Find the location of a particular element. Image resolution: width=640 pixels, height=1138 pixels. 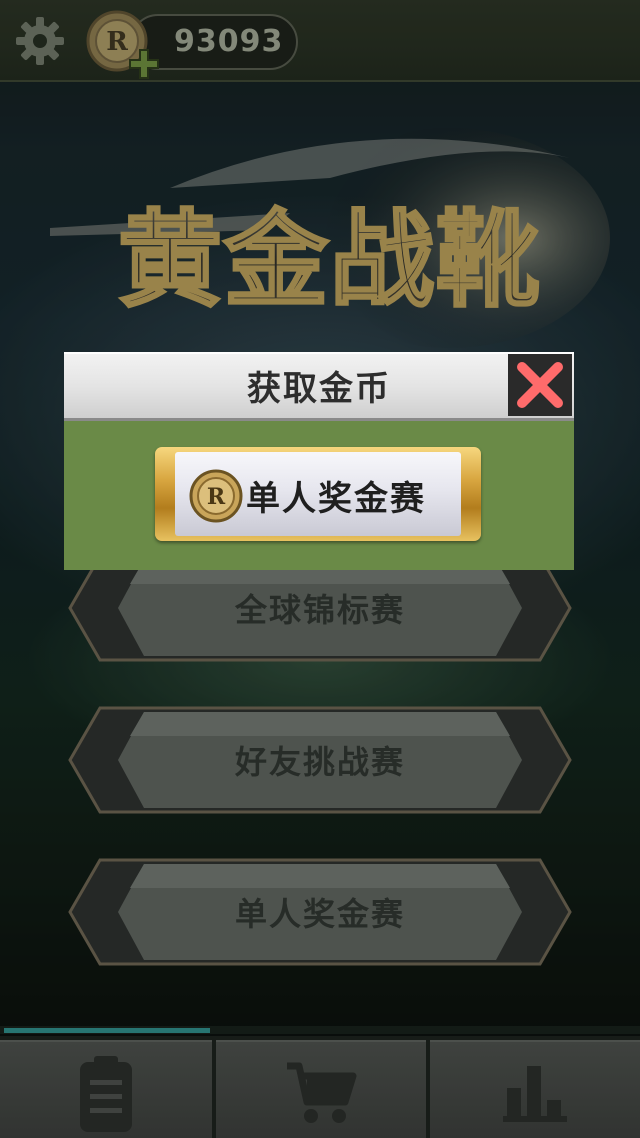

single-prize-option-label: 单人奖金赛 is located at coordinates (336, 498).